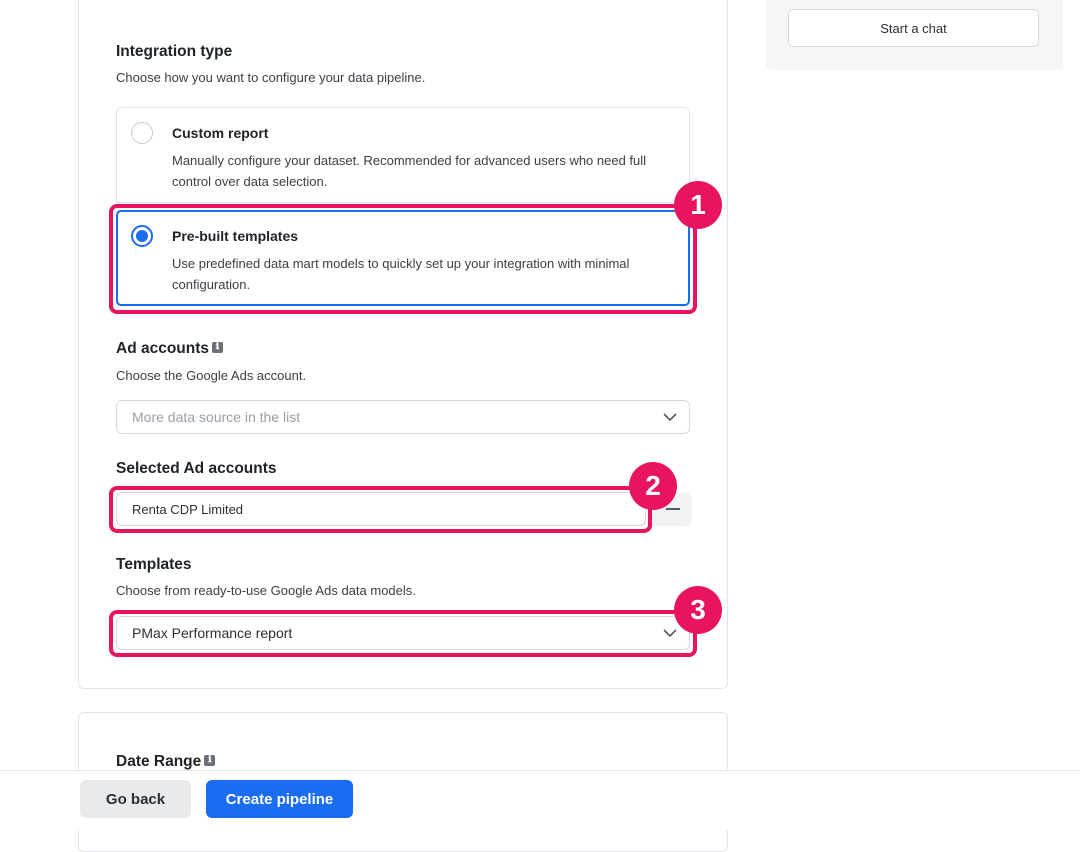  What do you see at coordinates (142, 133) in the screenshot?
I see `custom-report-radio` at bounding box center [142, 133].